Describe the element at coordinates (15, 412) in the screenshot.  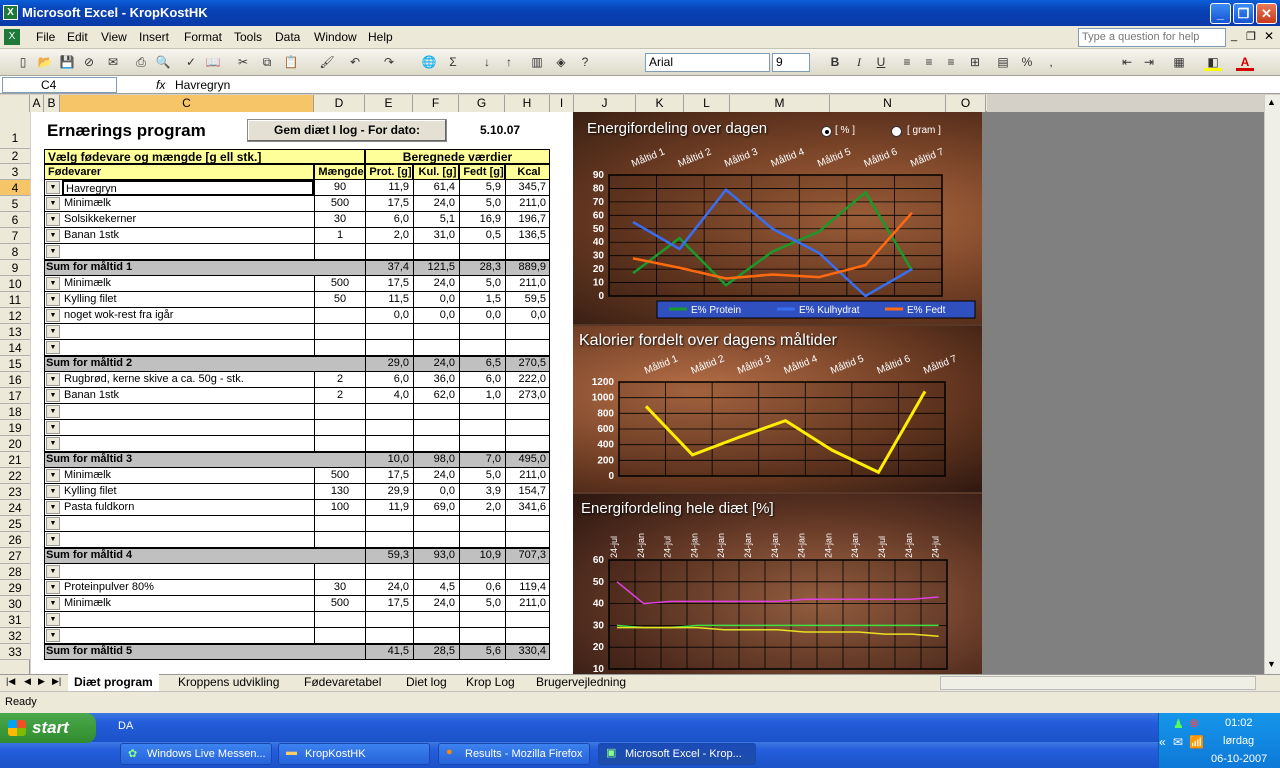
I see `row-header-18: 18` at that location.